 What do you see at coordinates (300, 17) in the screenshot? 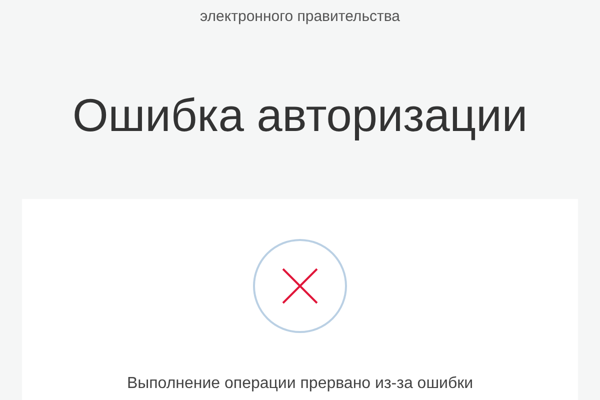
I see `subtitle: электронного правительства` at bounding box center [300, 17].